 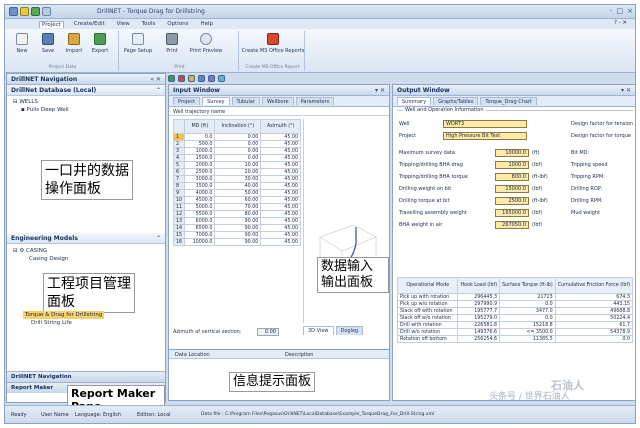 I want to click on database-header: DrillNet Database (Local) ⌃, so click(x=86, y=90).